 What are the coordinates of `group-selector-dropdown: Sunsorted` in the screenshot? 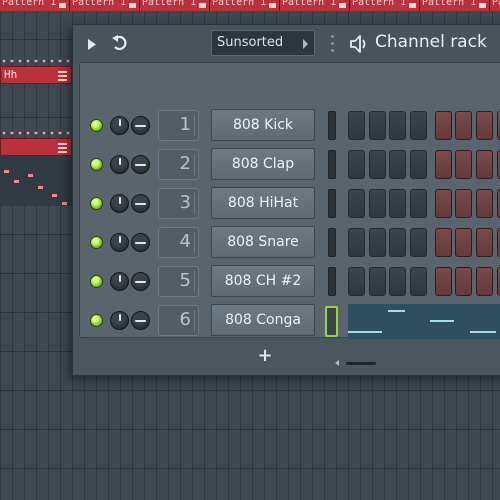 It's located at (263, 43).